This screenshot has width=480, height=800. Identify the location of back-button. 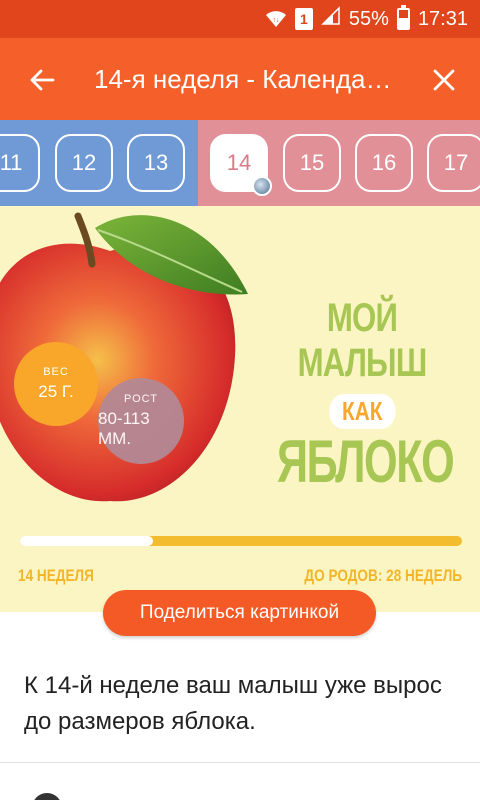
(42, 80).